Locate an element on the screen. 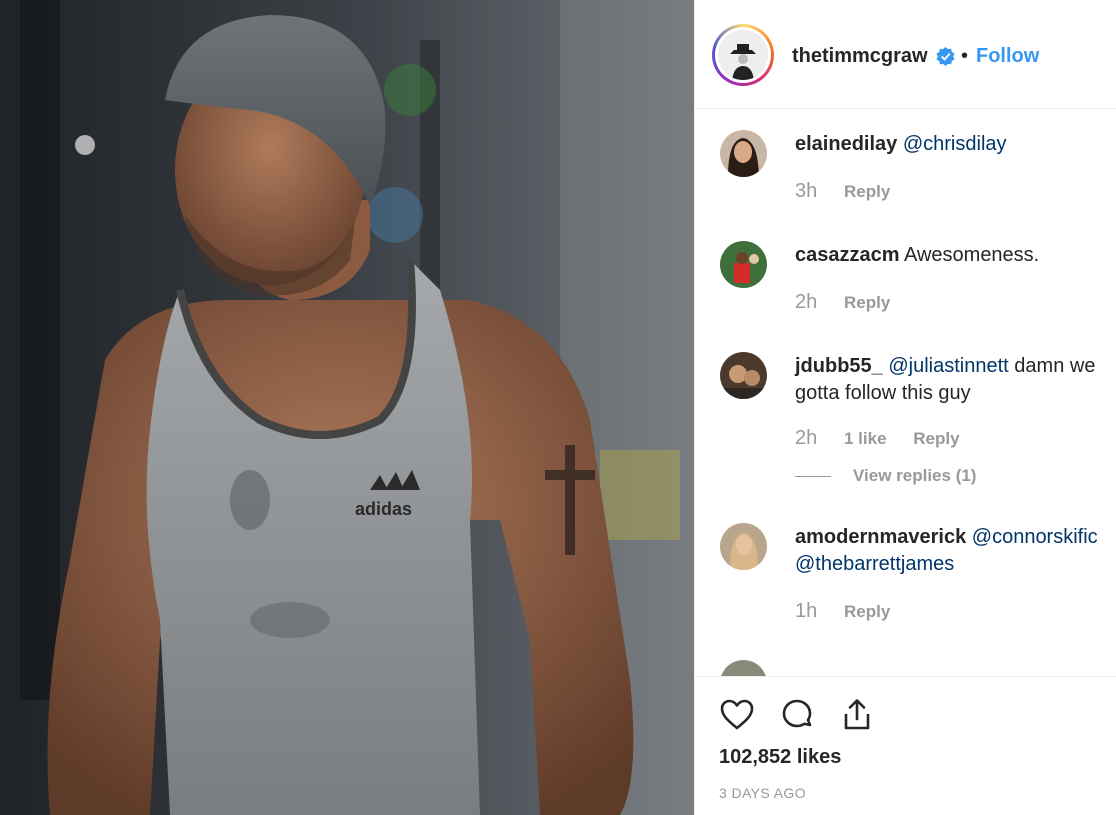 This screenshot has width=1116, height=815. author-avatar-image is located at coordinates (743, 55).